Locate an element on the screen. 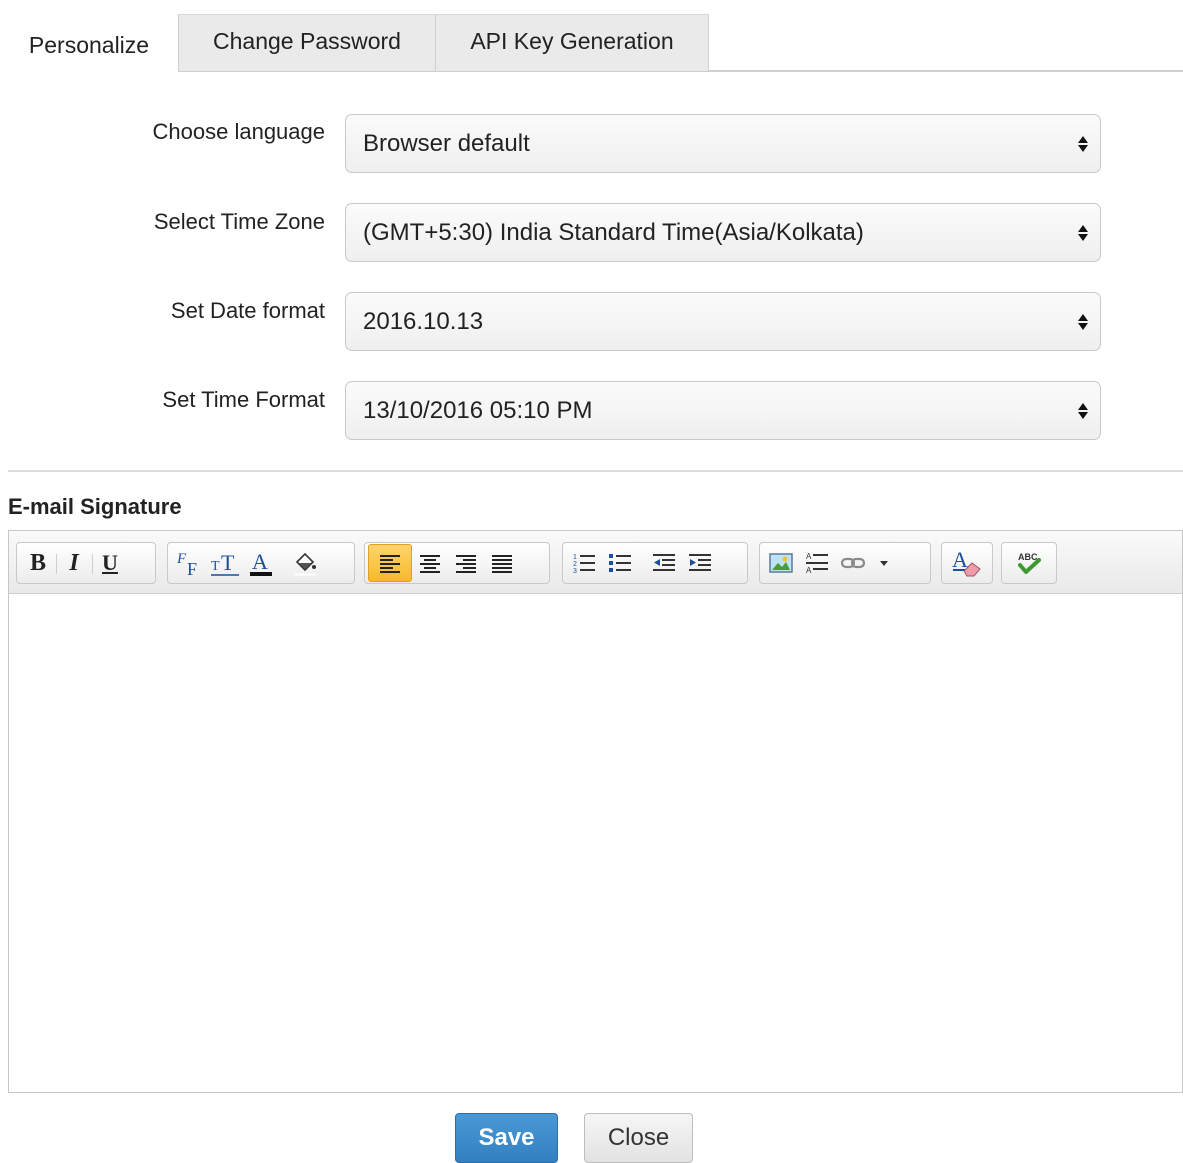 The image size is (1183, 1163). align-right-button is located at coordinates (466, 563).